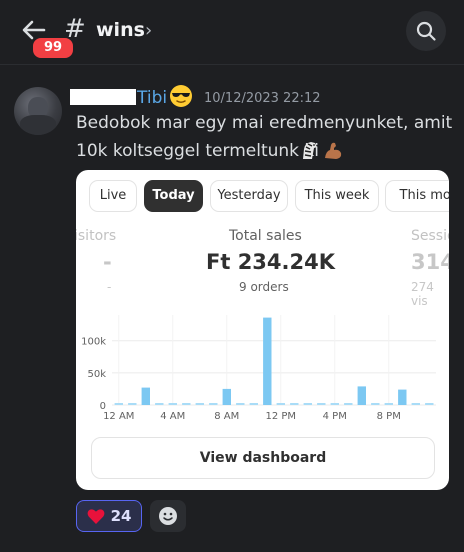  What do you see at coordinates (120, 30) in the screenshot?
I see `channel-name: wins` at bounding box center [120, 30].